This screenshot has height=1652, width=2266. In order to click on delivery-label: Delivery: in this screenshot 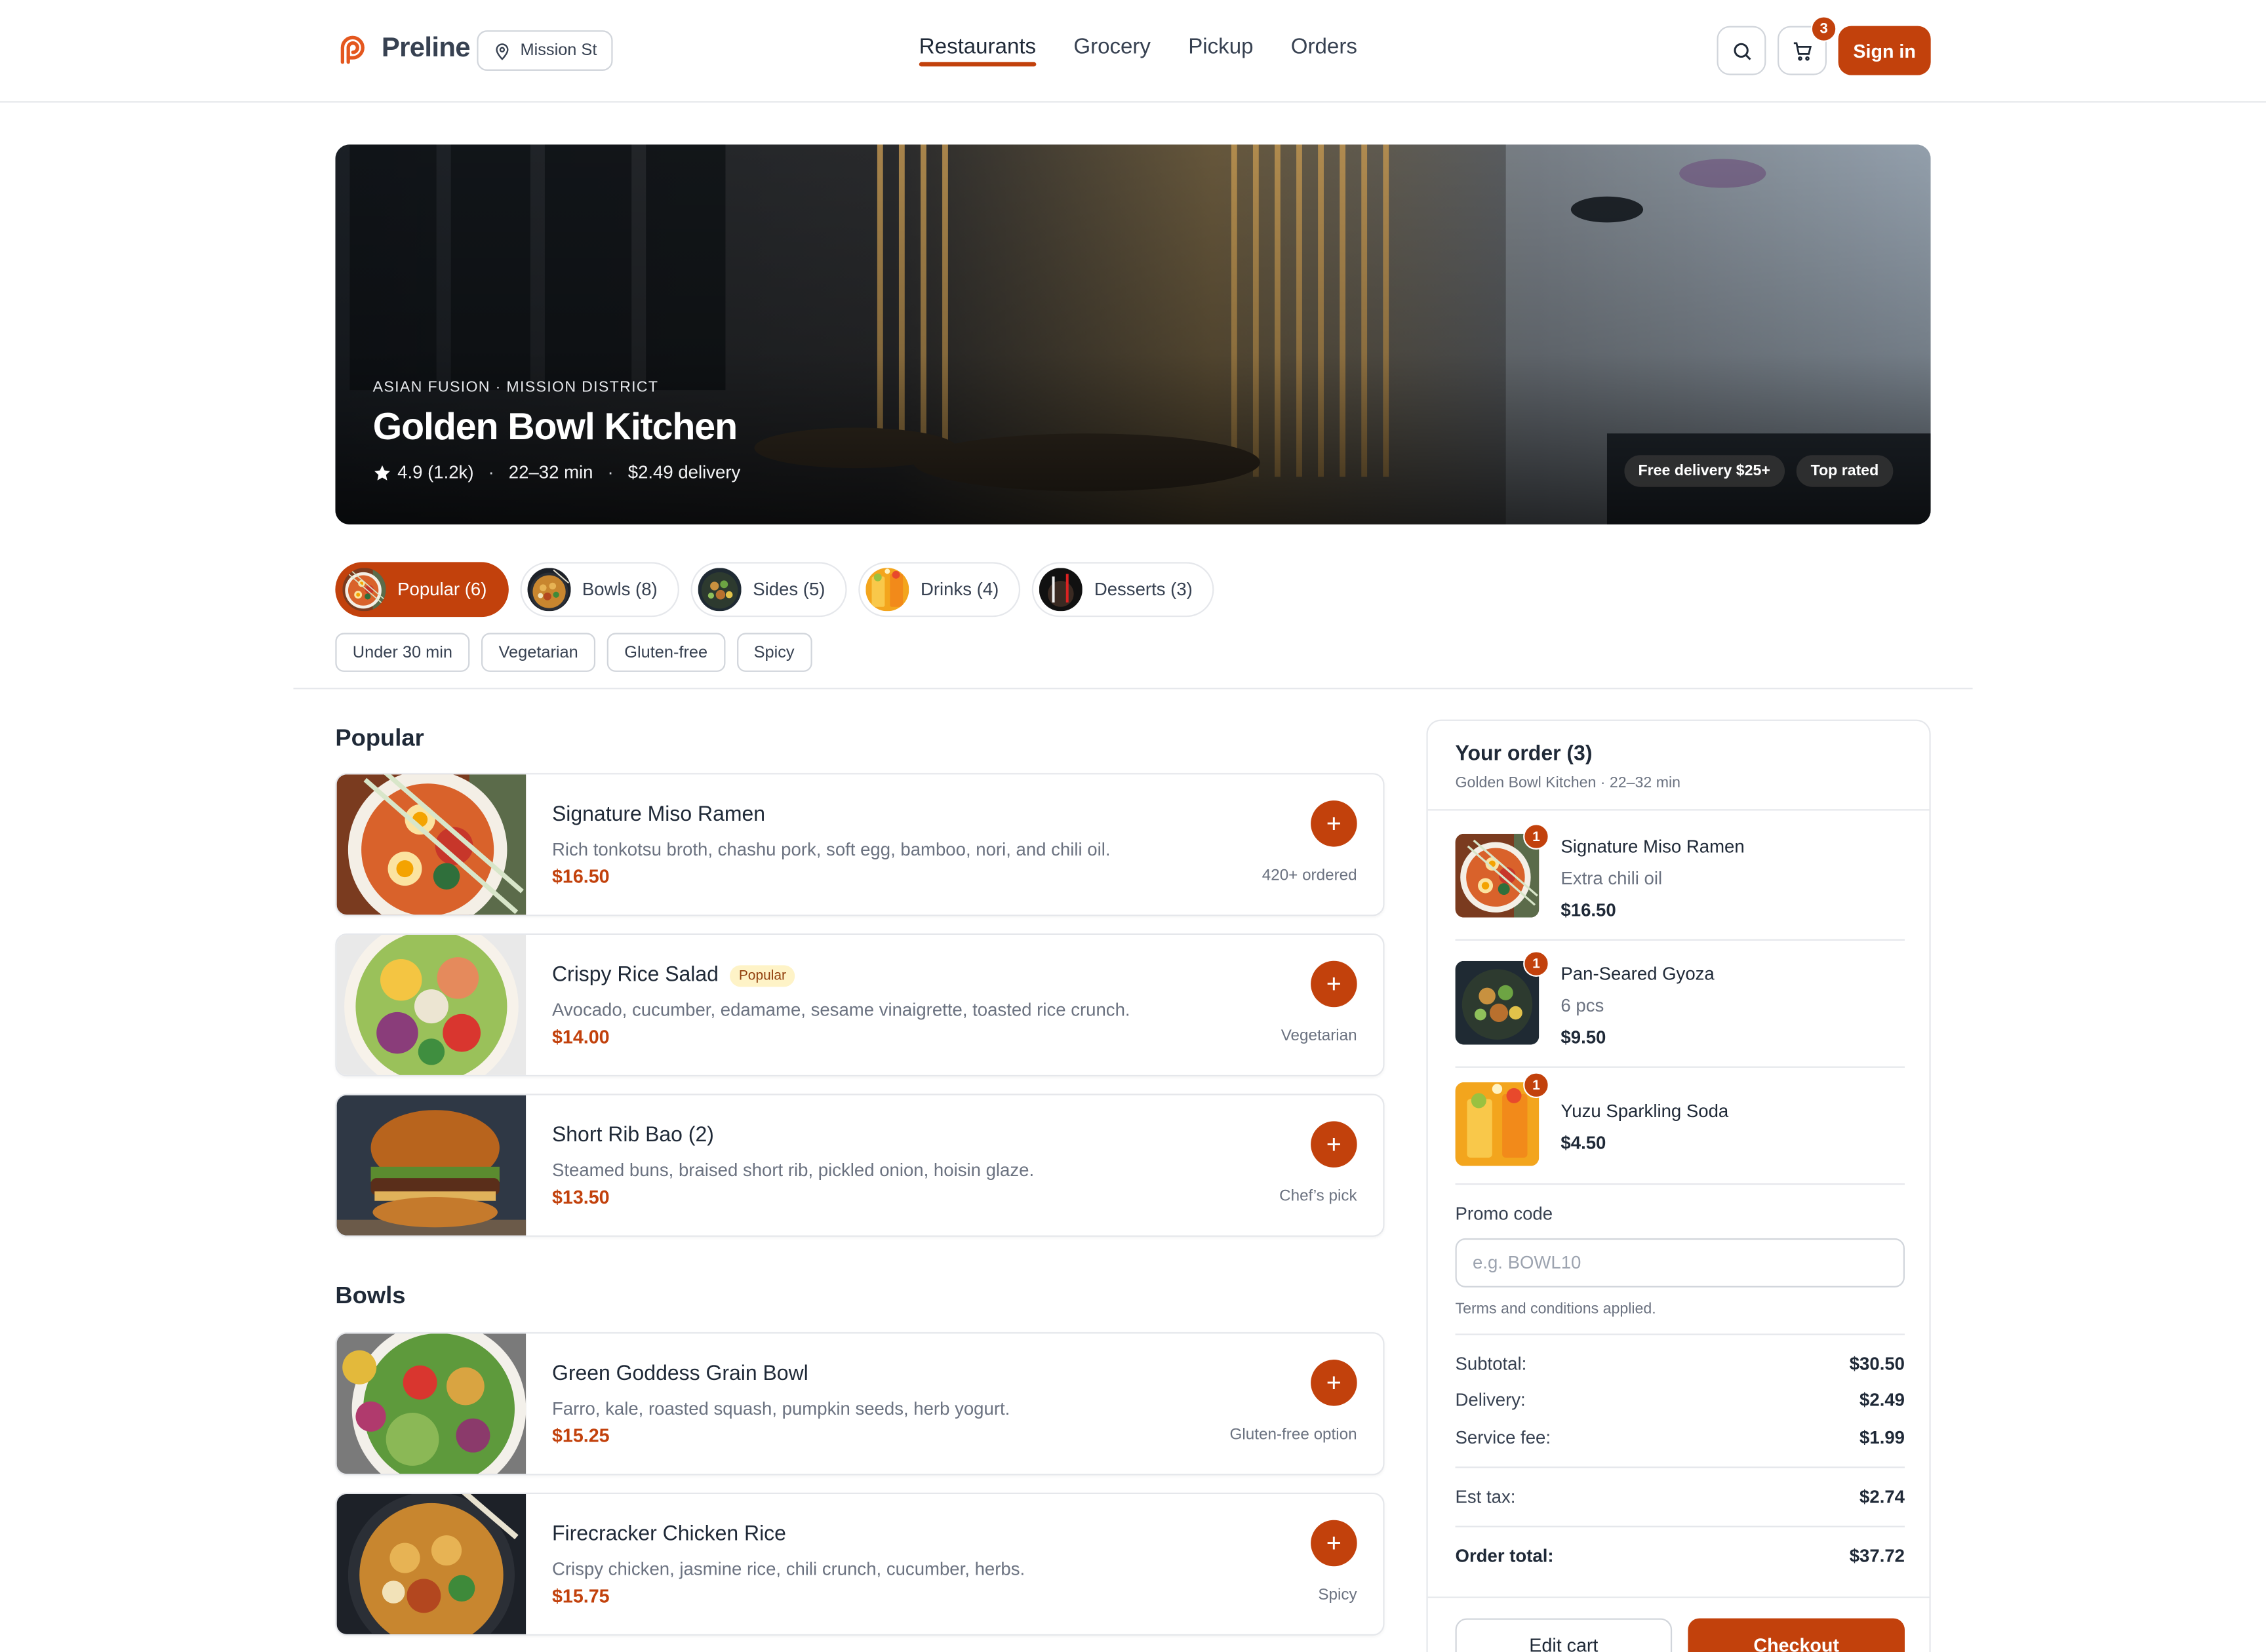, I will do `click(1490, 1400)`.